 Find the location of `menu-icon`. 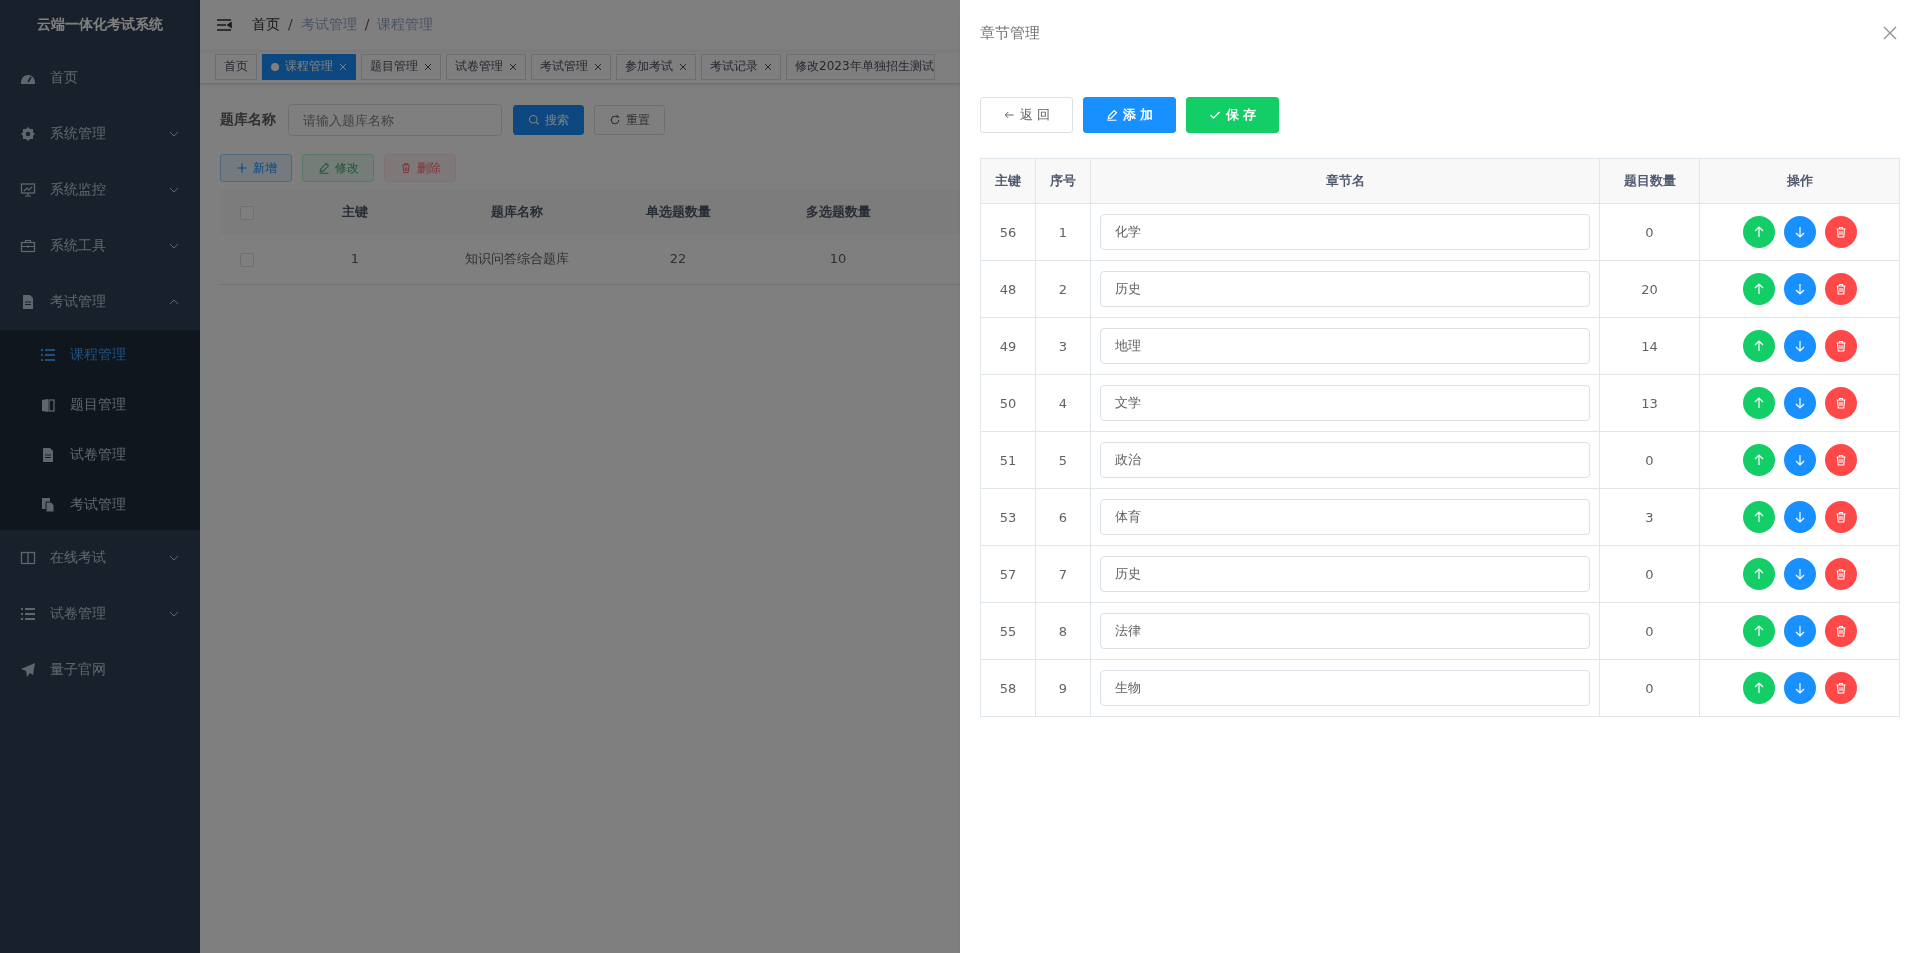

menu-icon is located at coordinates (224, 25).